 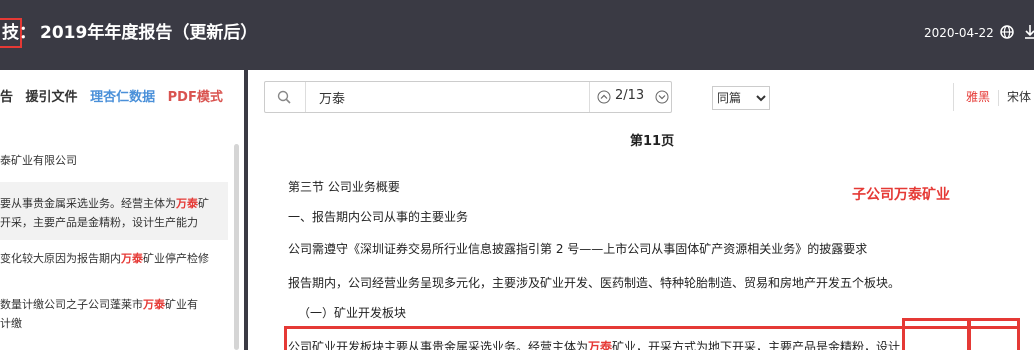 I want to click on prev-match-icon, so click(x=604, y=97).